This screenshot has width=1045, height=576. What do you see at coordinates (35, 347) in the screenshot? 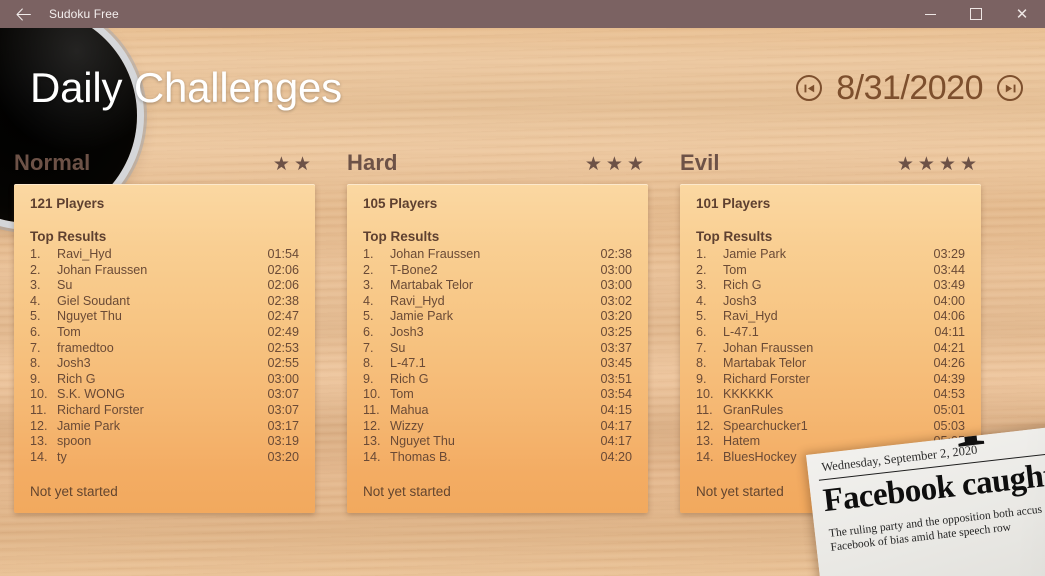
I see `rank: 7.` at bounding box center [35, 347].